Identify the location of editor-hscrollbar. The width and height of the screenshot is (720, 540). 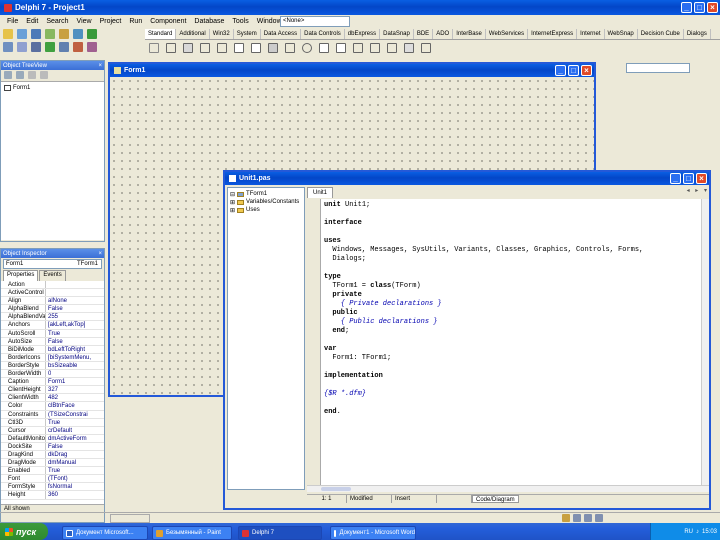
(508, 488).